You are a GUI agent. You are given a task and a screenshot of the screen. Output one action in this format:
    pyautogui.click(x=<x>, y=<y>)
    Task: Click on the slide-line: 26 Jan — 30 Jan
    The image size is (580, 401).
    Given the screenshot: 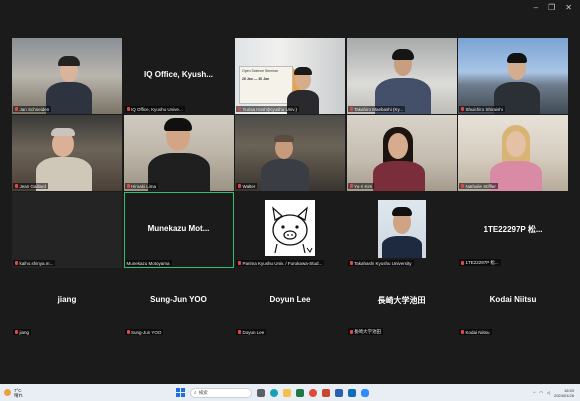 What is the action you would take?
    pyautogui.click(x=256, y=79)
    